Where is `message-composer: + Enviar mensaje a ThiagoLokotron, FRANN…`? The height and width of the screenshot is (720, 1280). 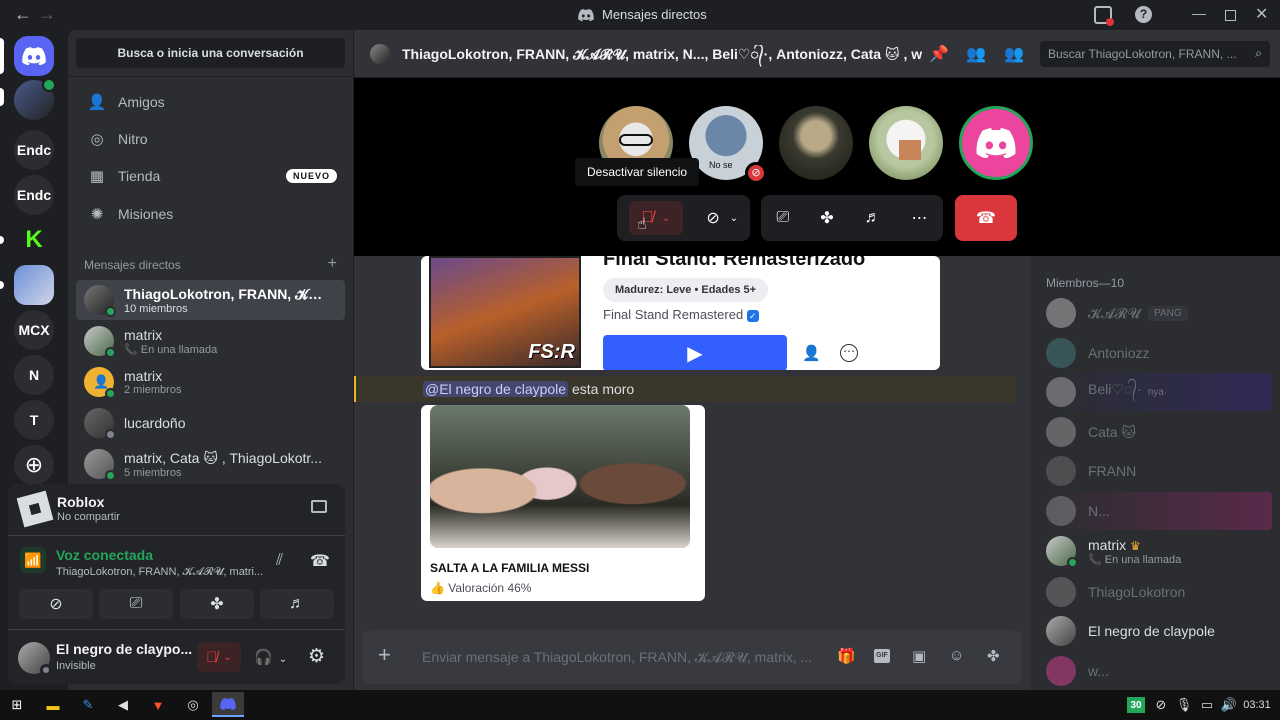 message-composer: + Enviar mensaje a ThiagoLokotron, FRANN… is located at coordinates (692, 657).